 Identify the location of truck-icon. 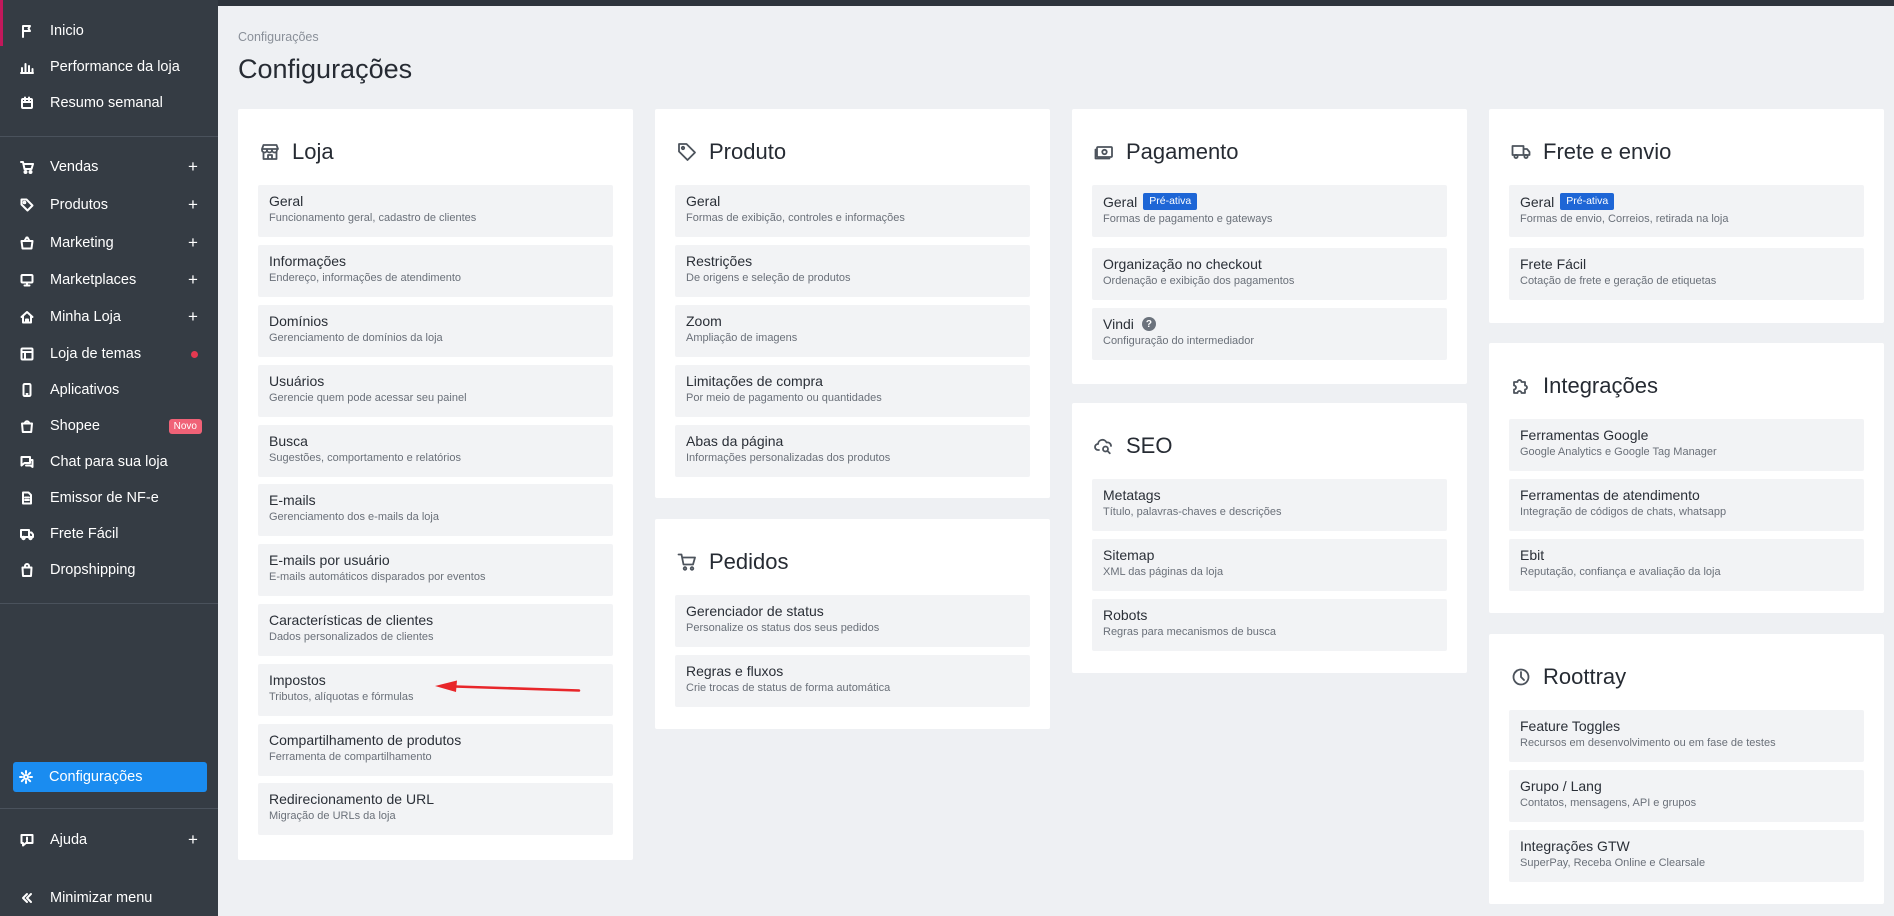
(1521, 152).